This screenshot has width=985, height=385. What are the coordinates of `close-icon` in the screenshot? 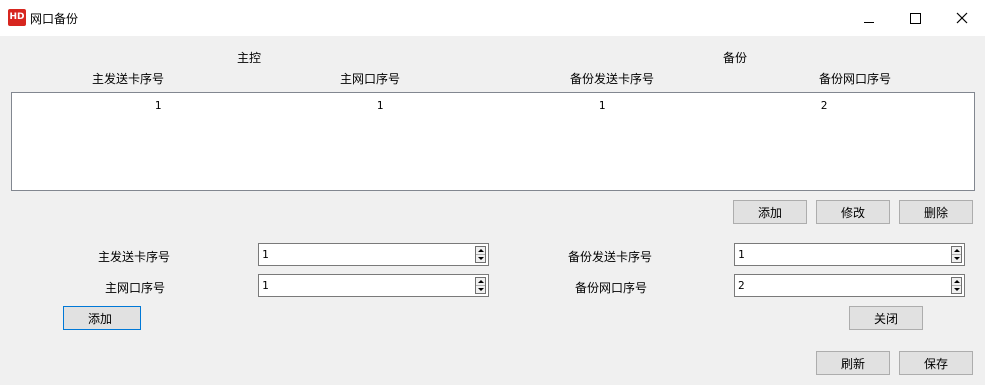 It's located at (962, 18).